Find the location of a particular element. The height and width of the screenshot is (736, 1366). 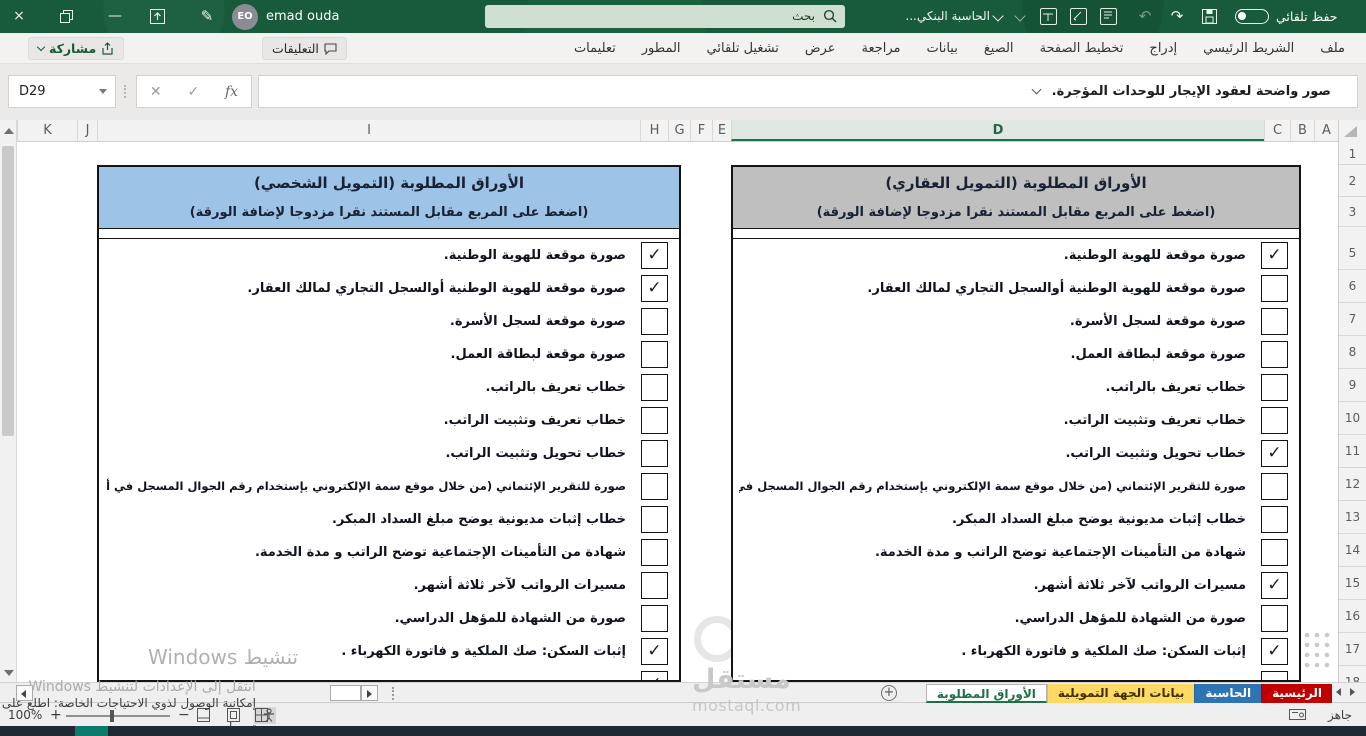

sheet-tab-0: الرئيسية is located at coordinates (1296, 693).